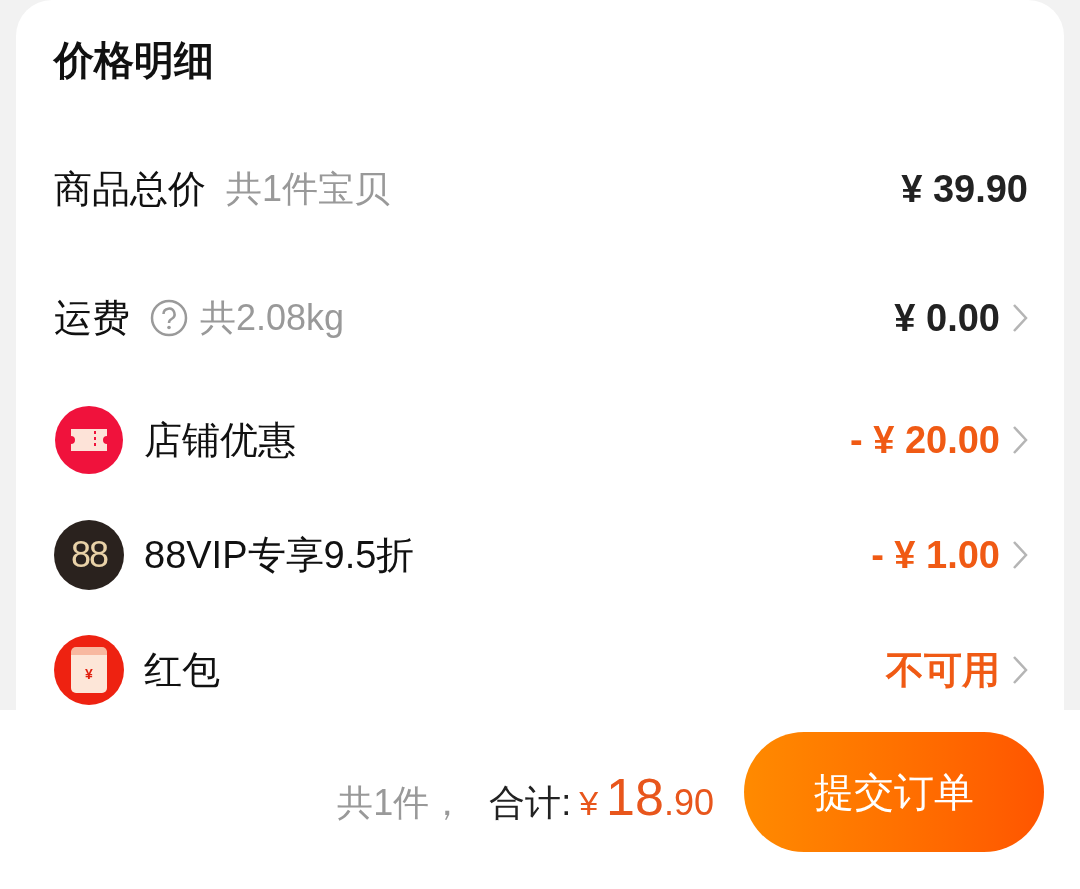 This screenshot has height=889, width=1080. What do you see at coordinates (530, 803) in the screenshot?
I see `total-label: 合计:` at bounding box center [530, 803].